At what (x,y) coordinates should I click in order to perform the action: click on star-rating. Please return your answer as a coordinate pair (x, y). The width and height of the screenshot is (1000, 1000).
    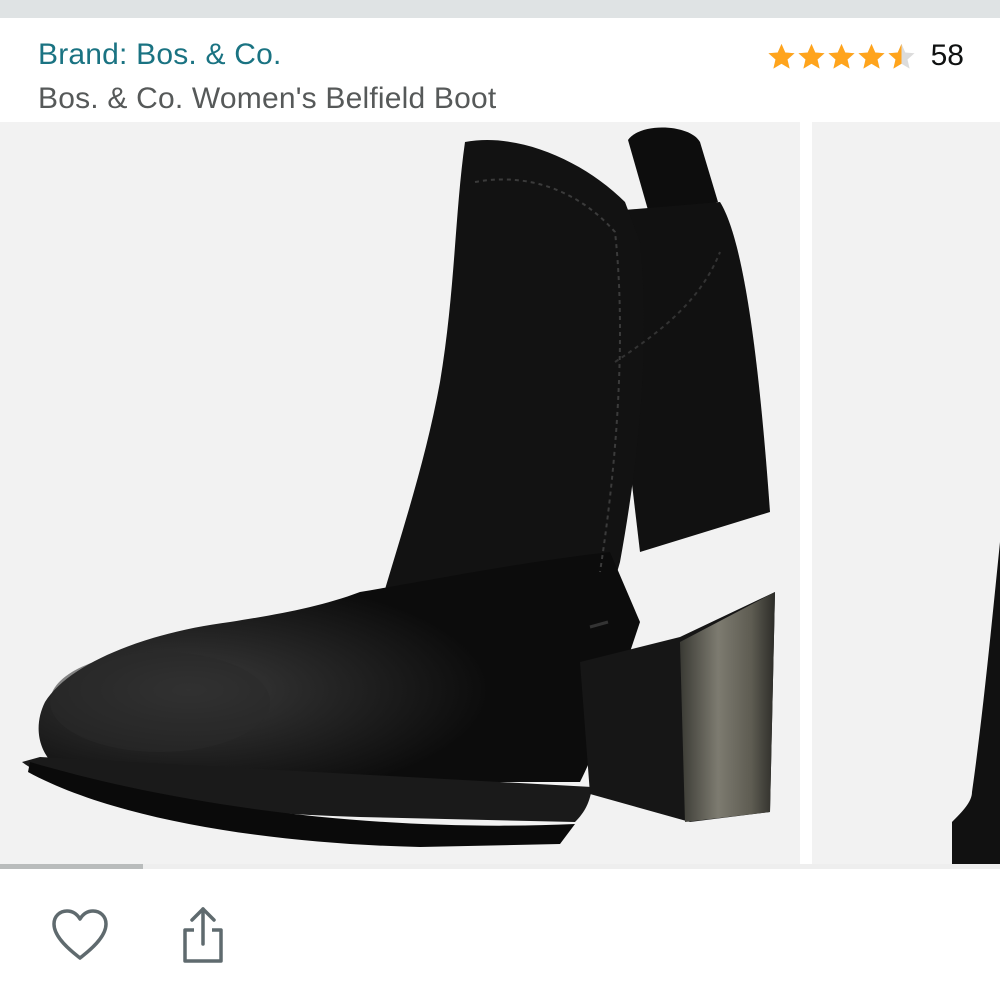
    Looking at the image, I should click on (842, 56).